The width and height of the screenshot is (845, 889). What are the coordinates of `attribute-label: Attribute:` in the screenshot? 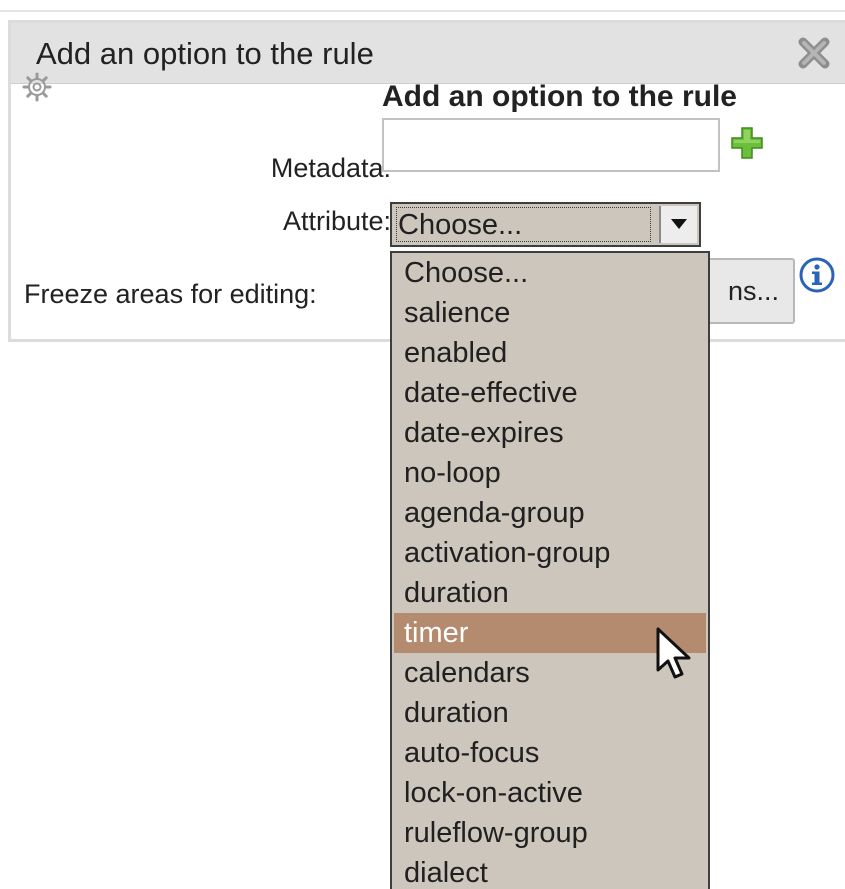 It's located at (336, 221).